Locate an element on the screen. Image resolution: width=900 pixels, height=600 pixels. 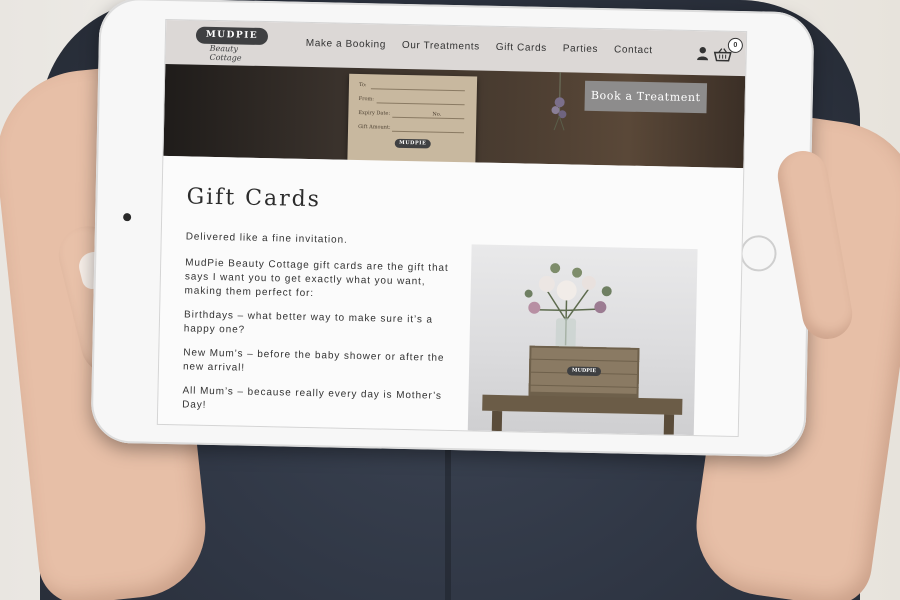
crate-logo: MUDPIE is located at coordinates (584, 371).